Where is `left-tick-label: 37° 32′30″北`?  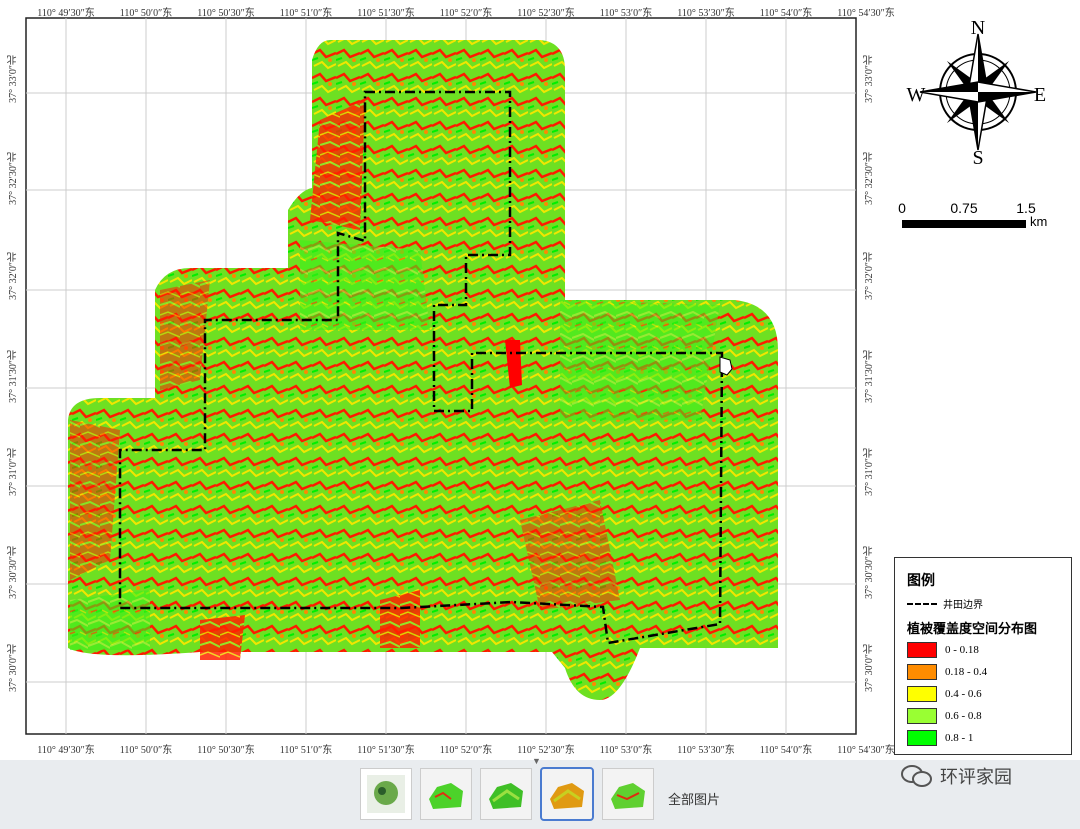 left-tick-label: 37° 32′30″北 is located at coordinates (13, 178).